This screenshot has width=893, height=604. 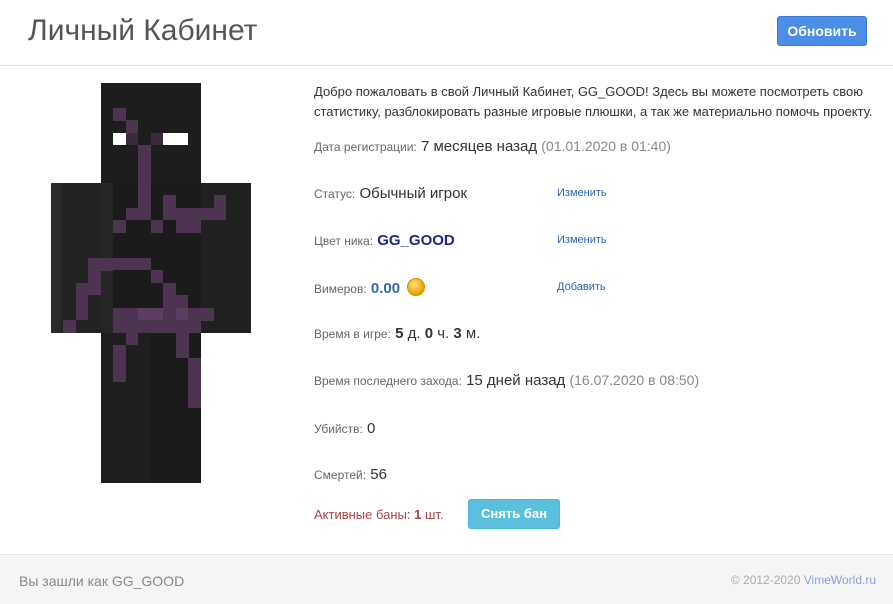 I want to click on deaths-row: Смертей: 56, so click(x=350, y=474).